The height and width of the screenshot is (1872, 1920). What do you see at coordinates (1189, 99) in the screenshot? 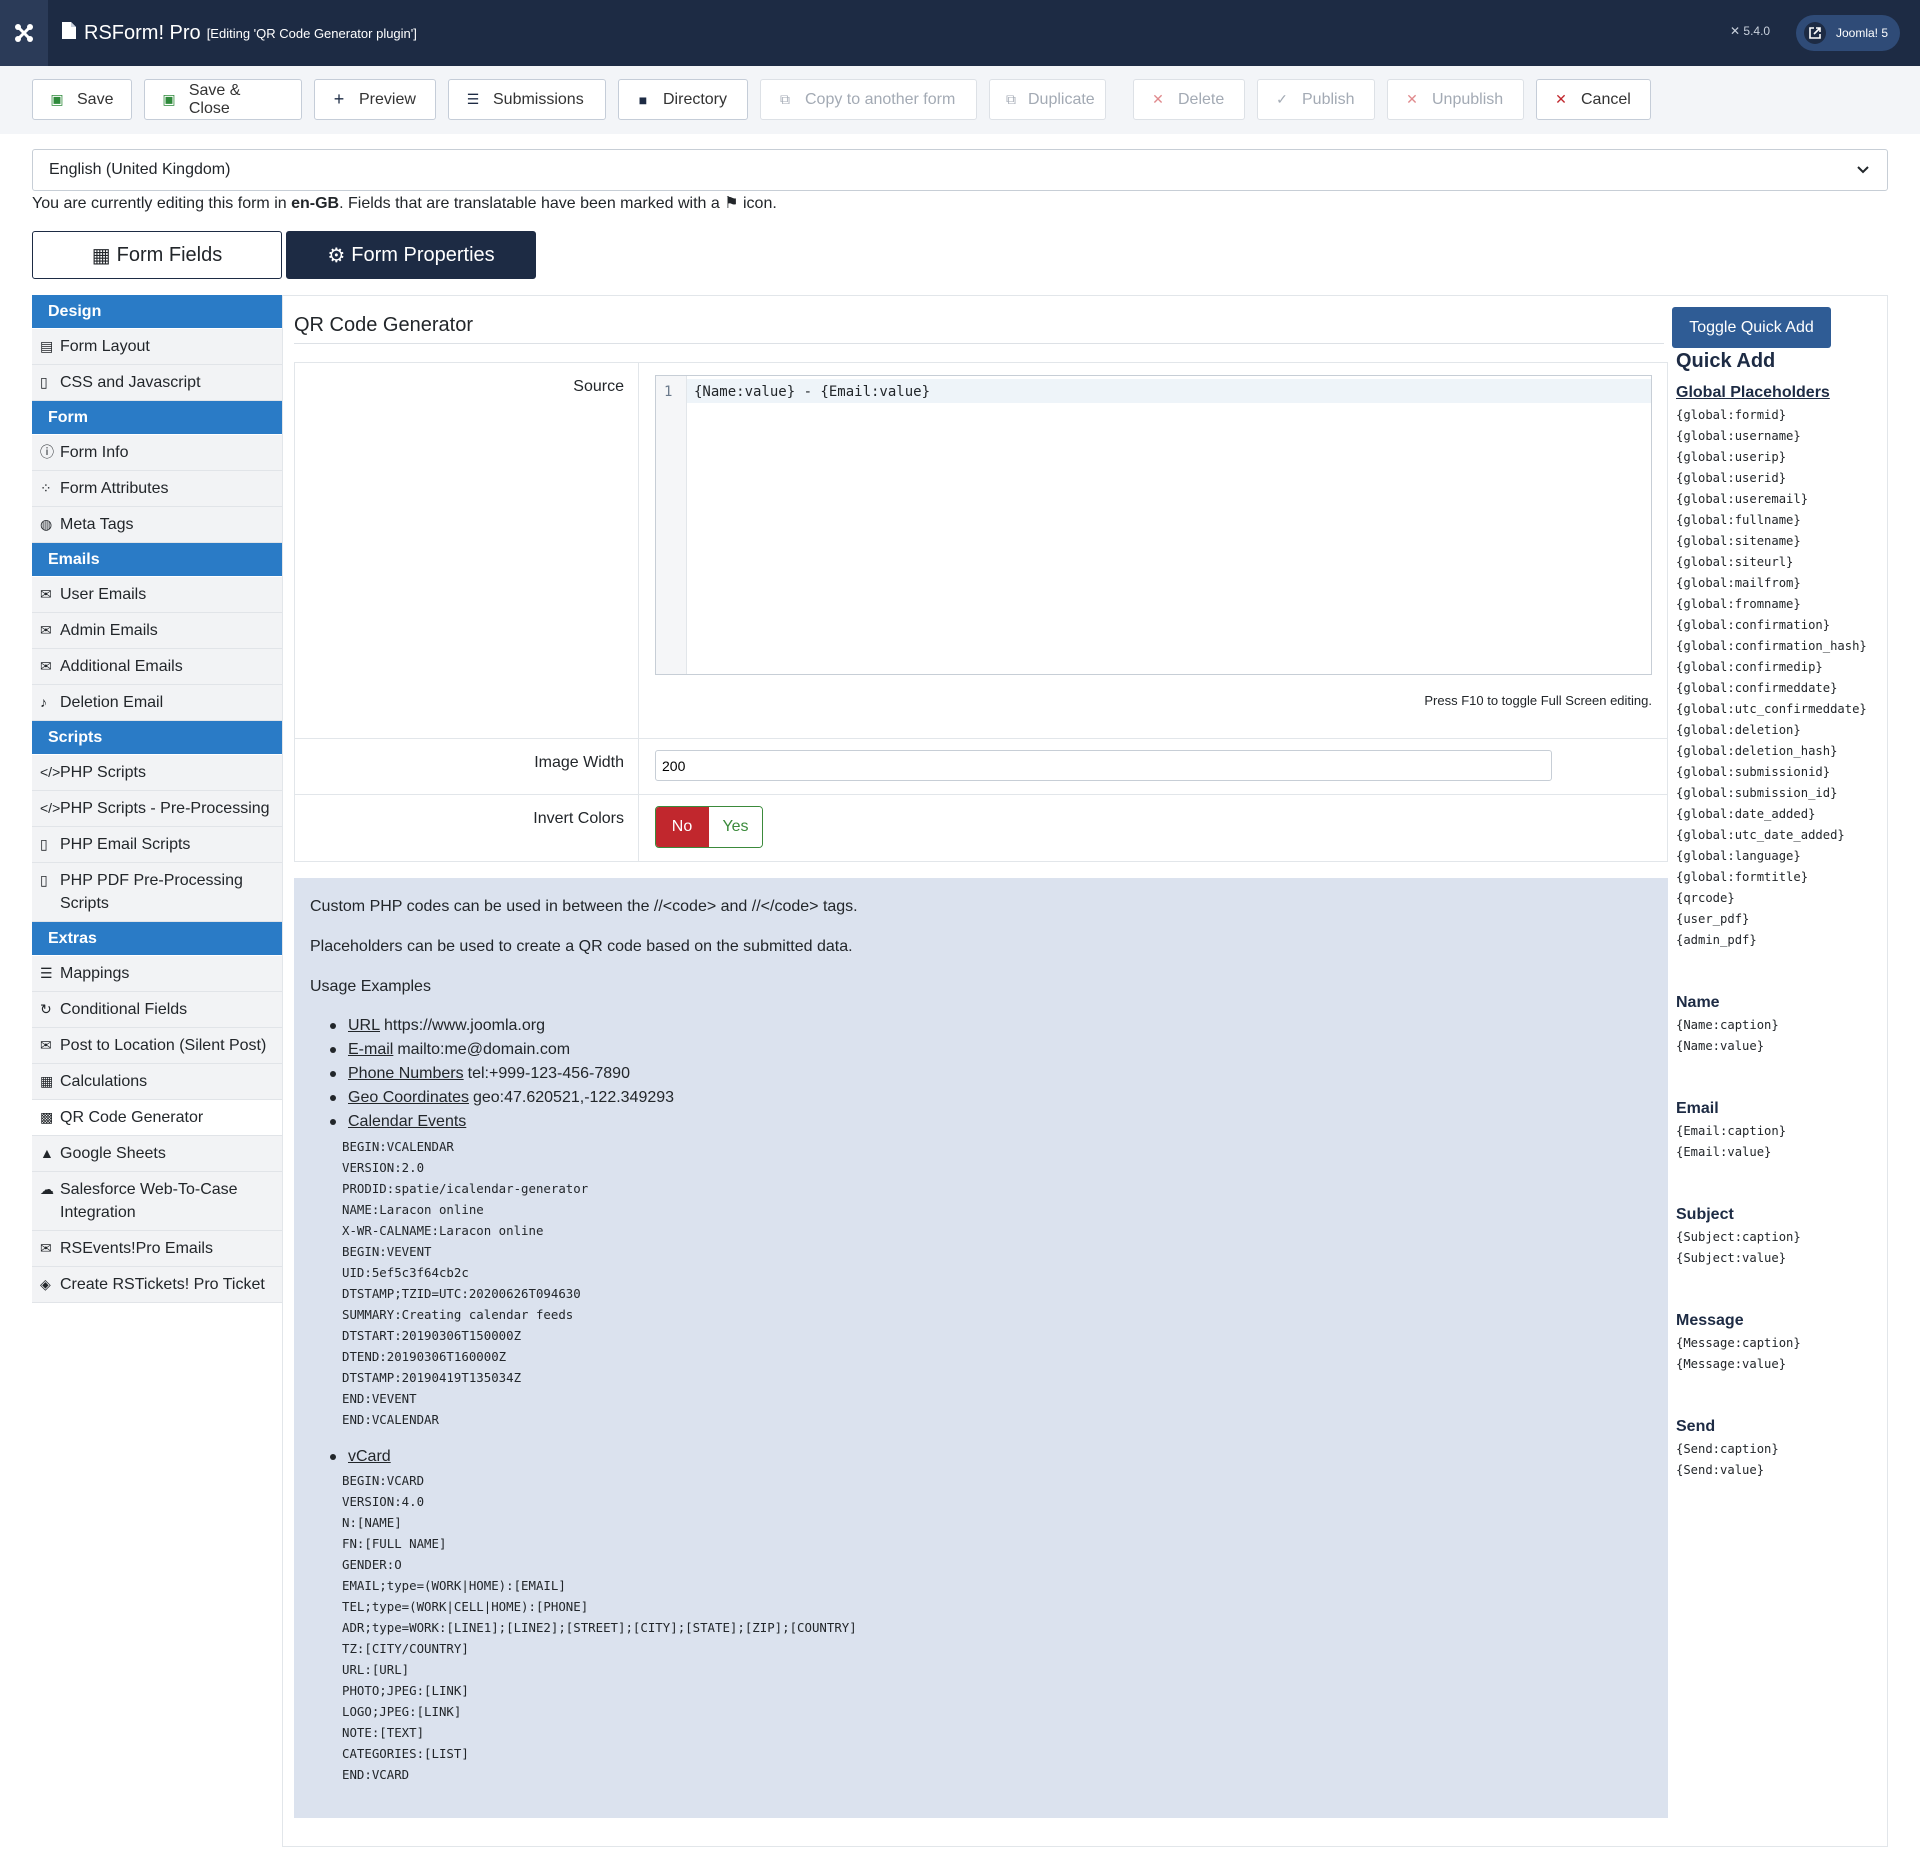
I see `delete-button: ✕ Delete` at bounding box center [1189, 99].